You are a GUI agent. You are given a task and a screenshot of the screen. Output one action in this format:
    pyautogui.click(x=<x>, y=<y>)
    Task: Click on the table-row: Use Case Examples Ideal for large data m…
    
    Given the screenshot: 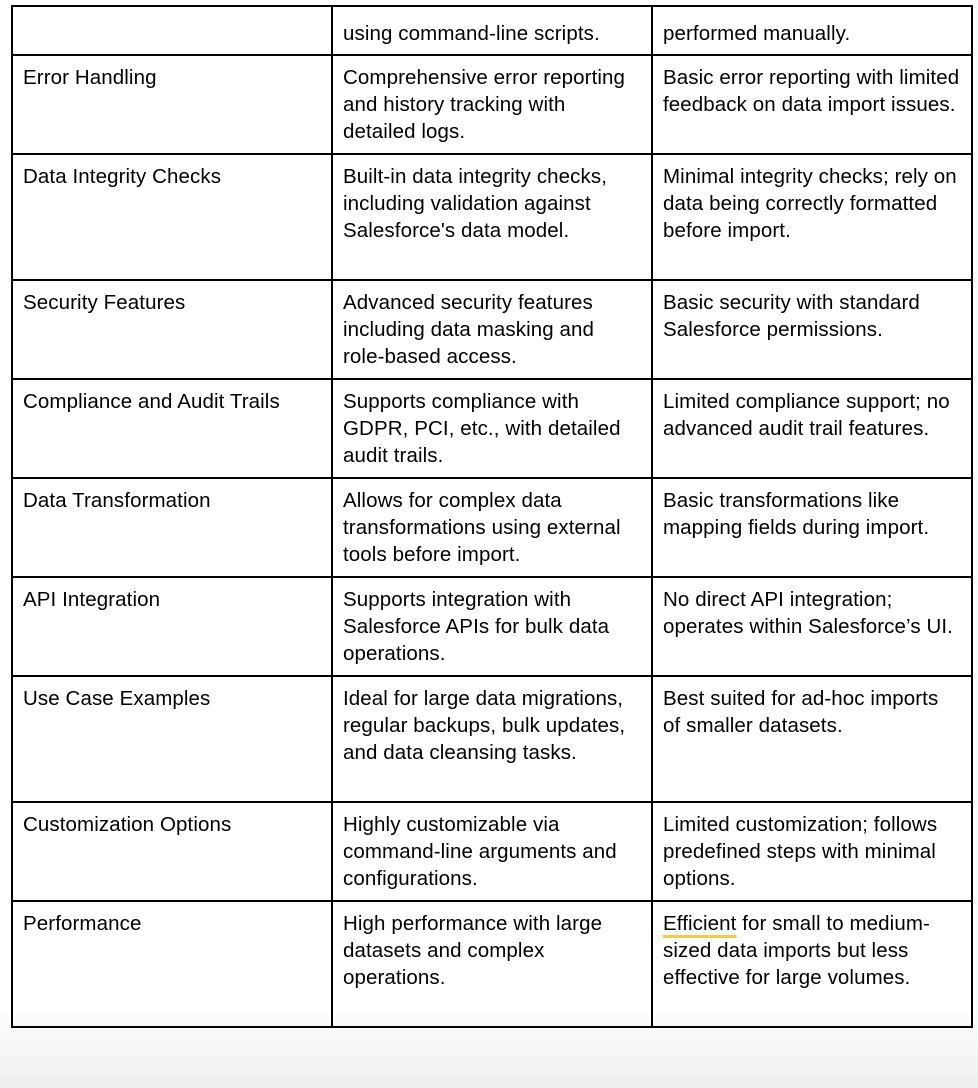 What is the action you would take?
    pyautogui.click(x=492, y=739)
    